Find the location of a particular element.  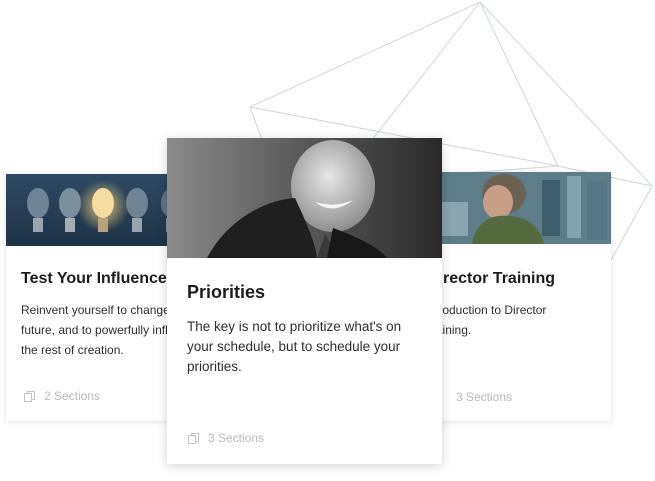

man-in-office-image is located at coordinates (516, 208).